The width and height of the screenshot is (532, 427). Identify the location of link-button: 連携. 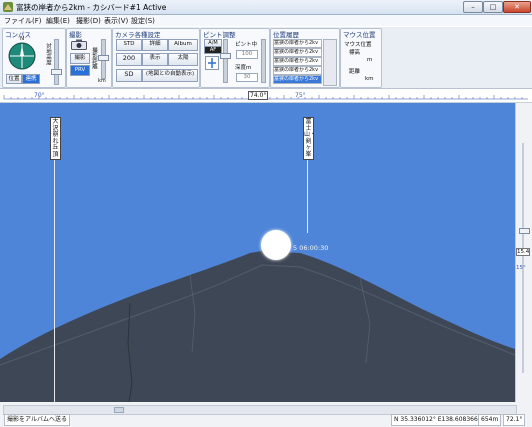
(31, 79).